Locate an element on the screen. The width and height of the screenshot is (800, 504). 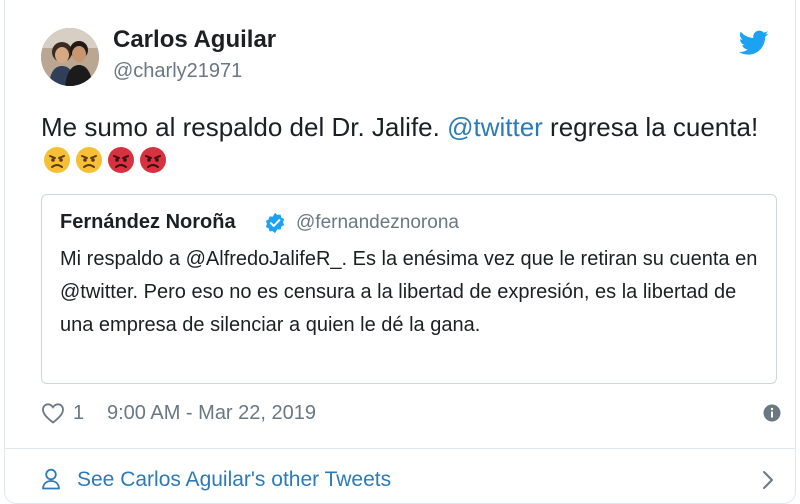
quoted-author-name: Fernández Noroña is located at coordinates (148, 222).